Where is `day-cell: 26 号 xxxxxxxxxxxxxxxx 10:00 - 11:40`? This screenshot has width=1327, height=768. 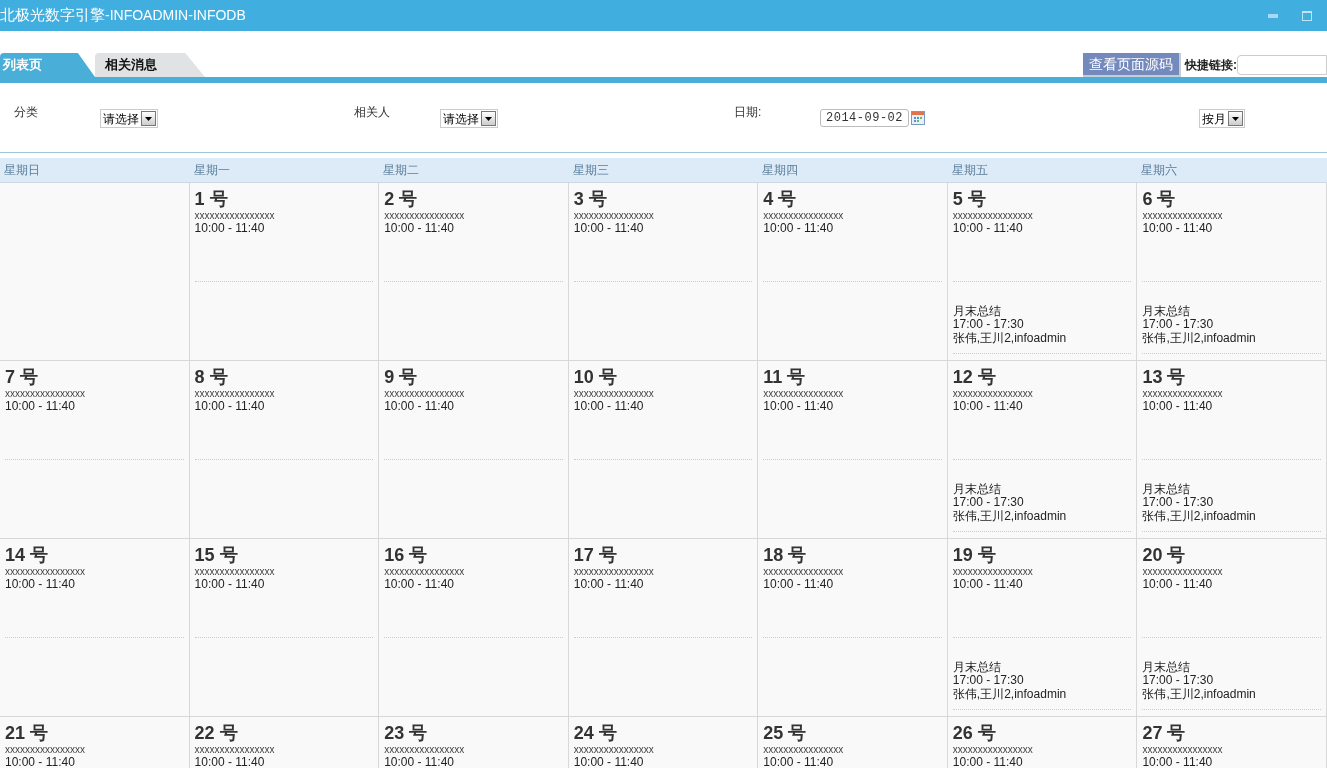
day-cell: 26 号 xxxxxxxxxxxxxxxx 10:00 - 11:40 is located at coordinates (1042, 742).